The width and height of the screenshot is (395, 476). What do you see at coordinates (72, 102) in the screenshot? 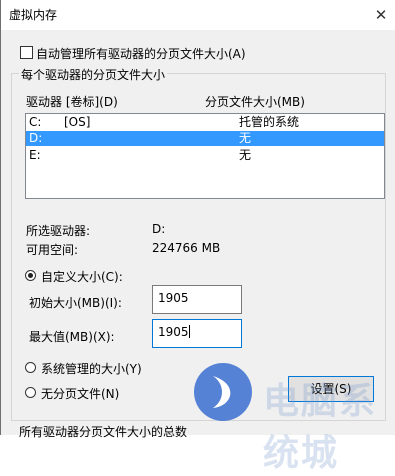
I see `column-header-drive: 驱动器 [卷标](D)` at bounding box center [72, 102].